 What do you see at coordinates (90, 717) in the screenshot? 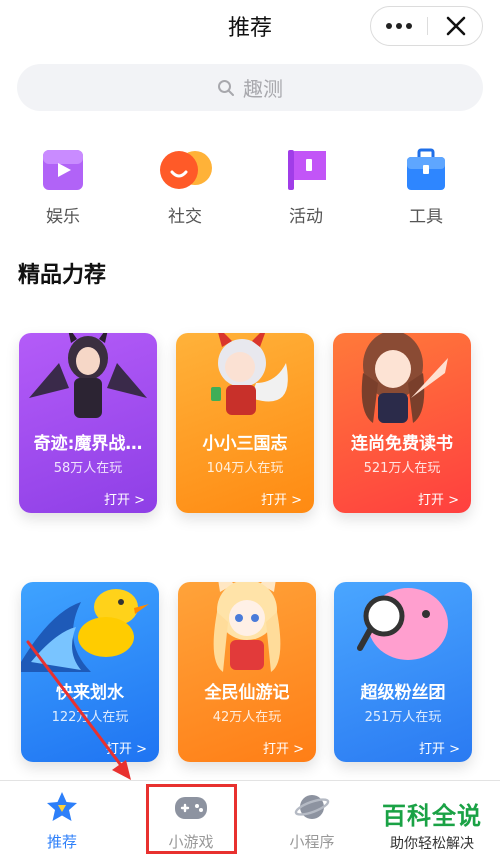
I see `game-players: 122万人在玩` at bounding box center [90, 717].